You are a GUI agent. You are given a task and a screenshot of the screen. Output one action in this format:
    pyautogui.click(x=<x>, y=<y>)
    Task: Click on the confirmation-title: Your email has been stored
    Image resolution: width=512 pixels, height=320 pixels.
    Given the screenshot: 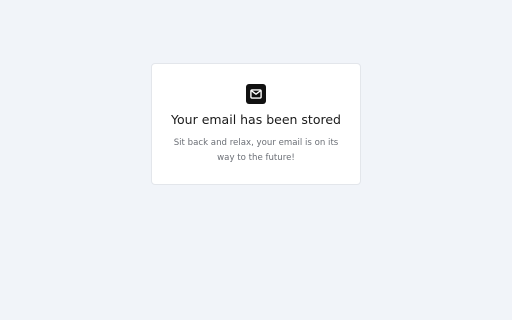 What is the action you would take?
    pyautogui.click(x=256, y=119)
    